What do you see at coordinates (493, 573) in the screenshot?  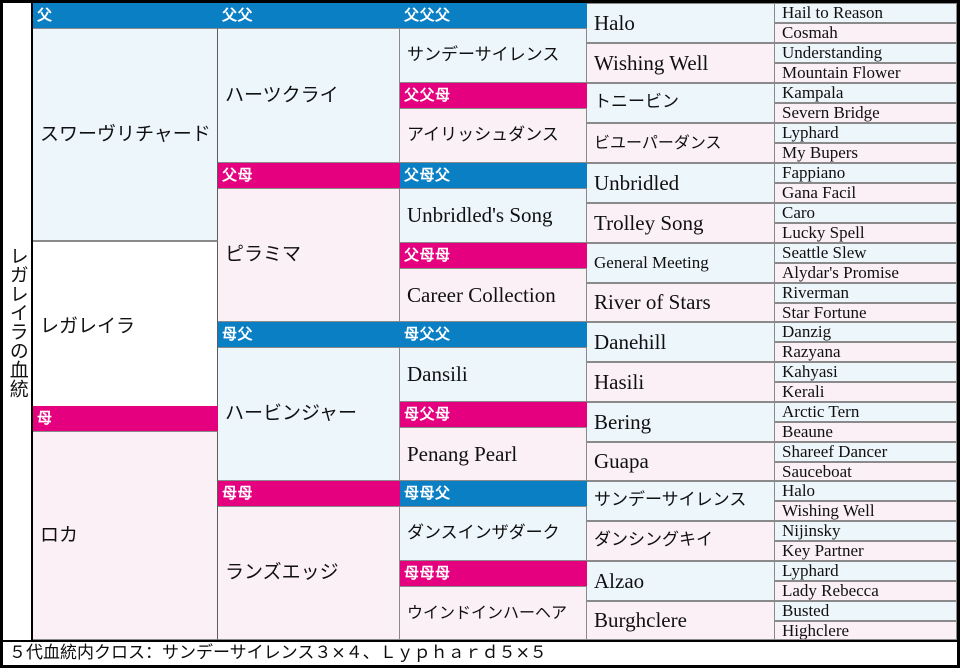 I see `gen-label-dam-dam-dam: 母母母` at bounding box center [493, 573].